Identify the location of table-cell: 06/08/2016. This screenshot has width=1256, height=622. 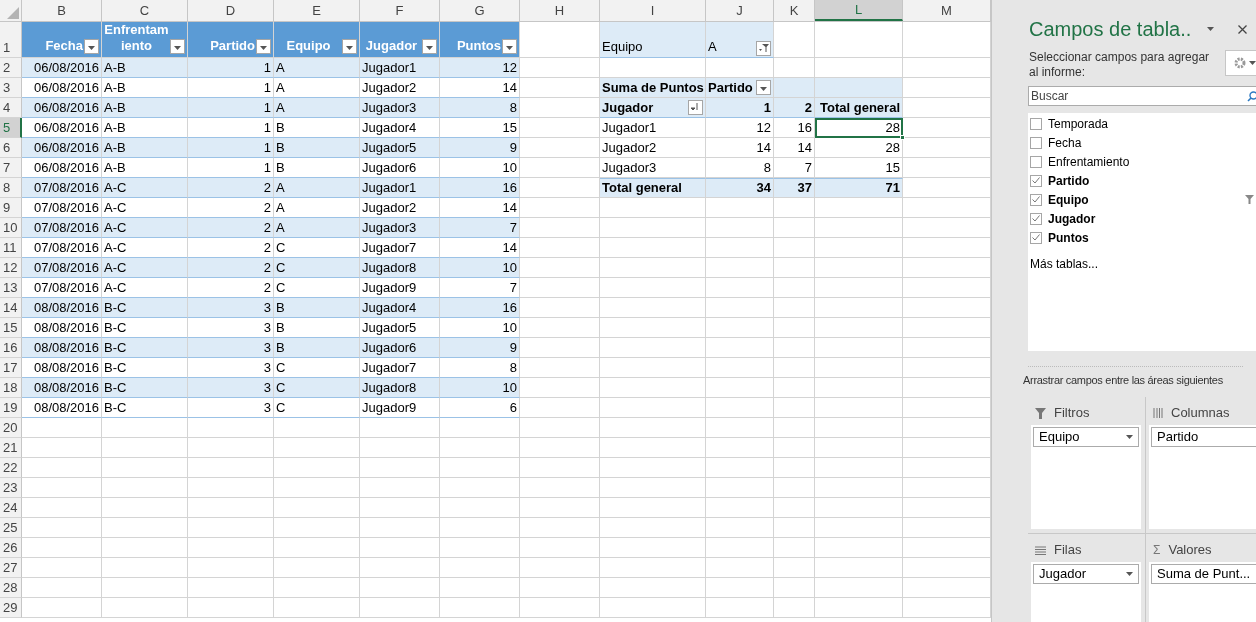
(62, 108).